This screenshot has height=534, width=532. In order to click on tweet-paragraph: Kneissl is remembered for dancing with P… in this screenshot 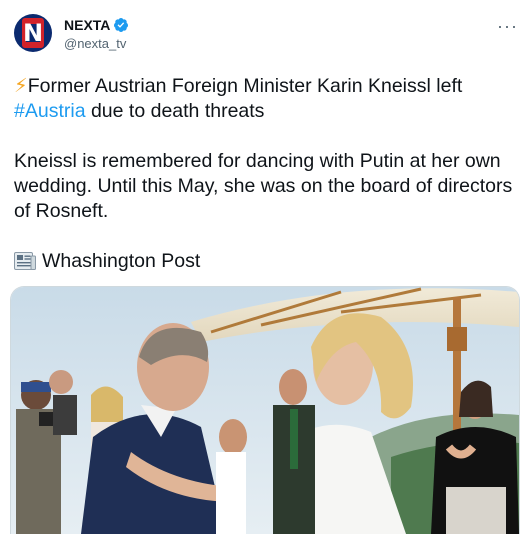, I will do `click(263, 186)`.